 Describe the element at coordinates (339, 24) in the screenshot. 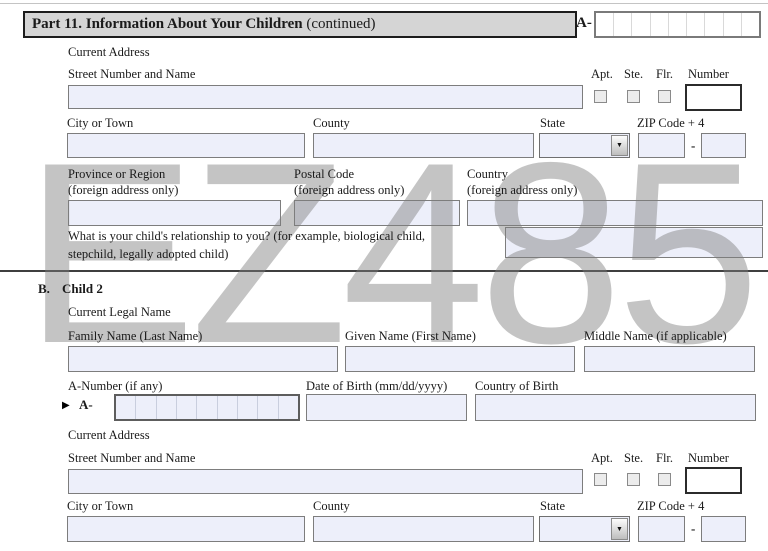

I see `part-11-continued: (continued)` at that location.